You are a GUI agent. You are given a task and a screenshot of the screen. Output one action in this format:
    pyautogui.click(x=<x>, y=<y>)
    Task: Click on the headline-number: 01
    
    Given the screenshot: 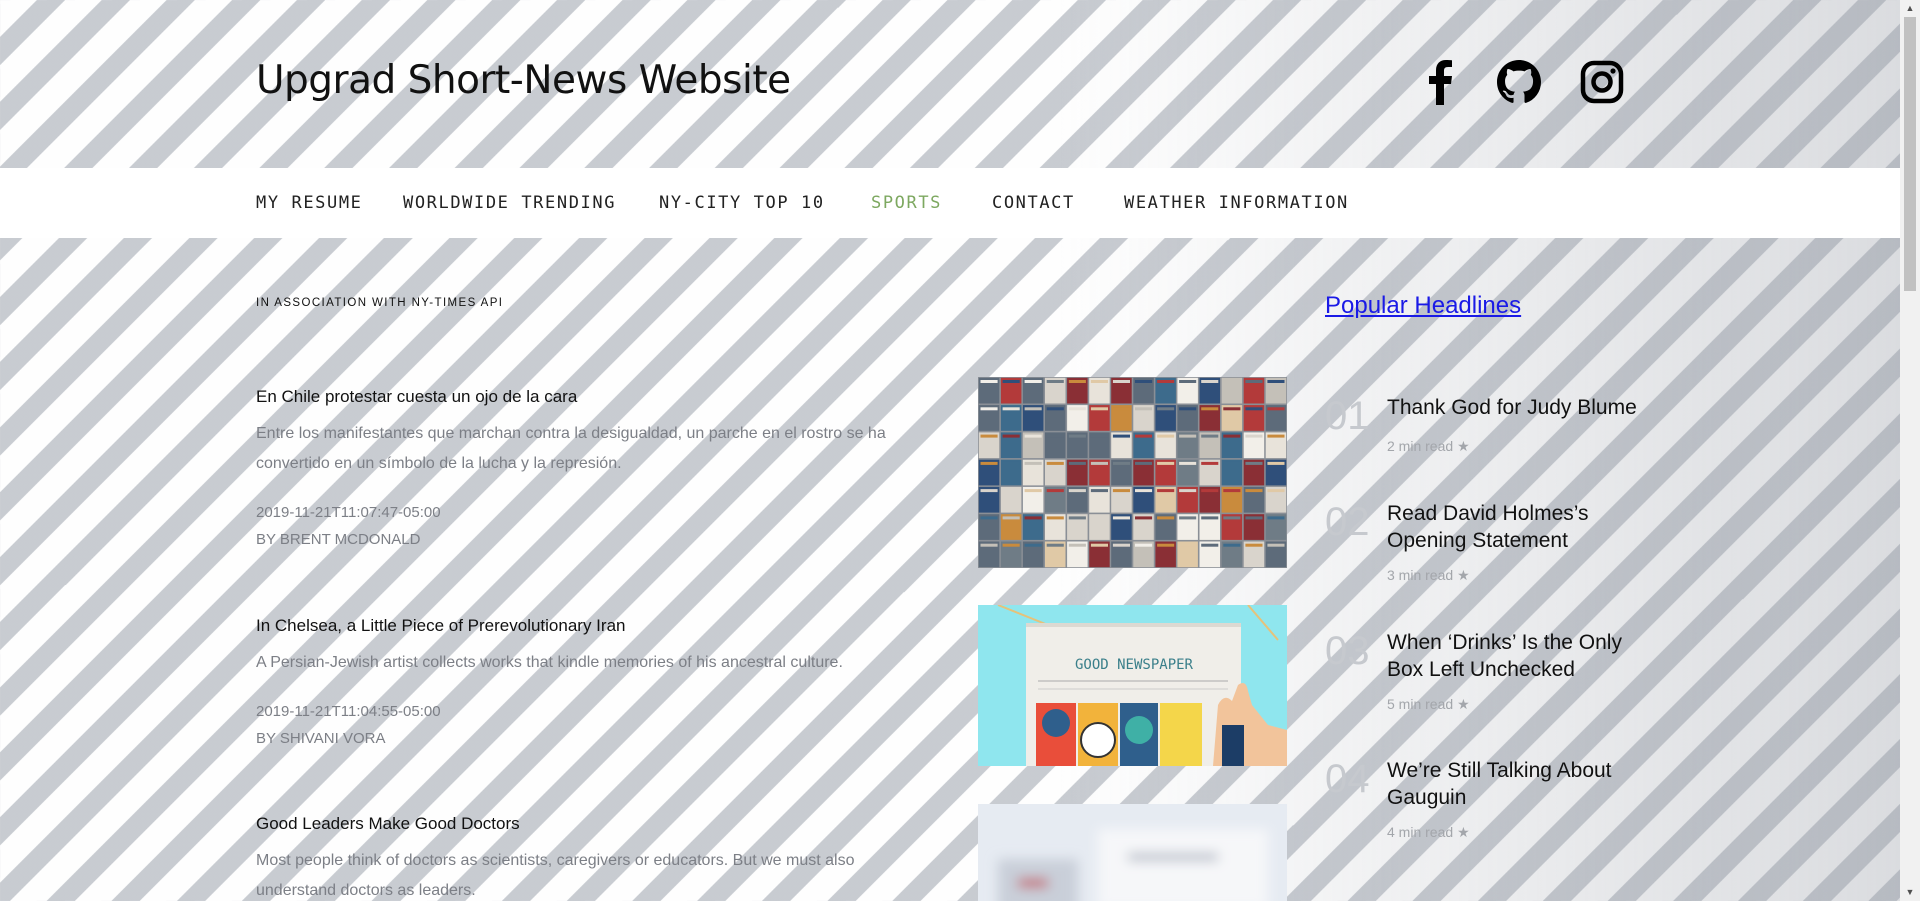 What is the action you would take?
    pyautogui.click(x=1347, y=416)
    